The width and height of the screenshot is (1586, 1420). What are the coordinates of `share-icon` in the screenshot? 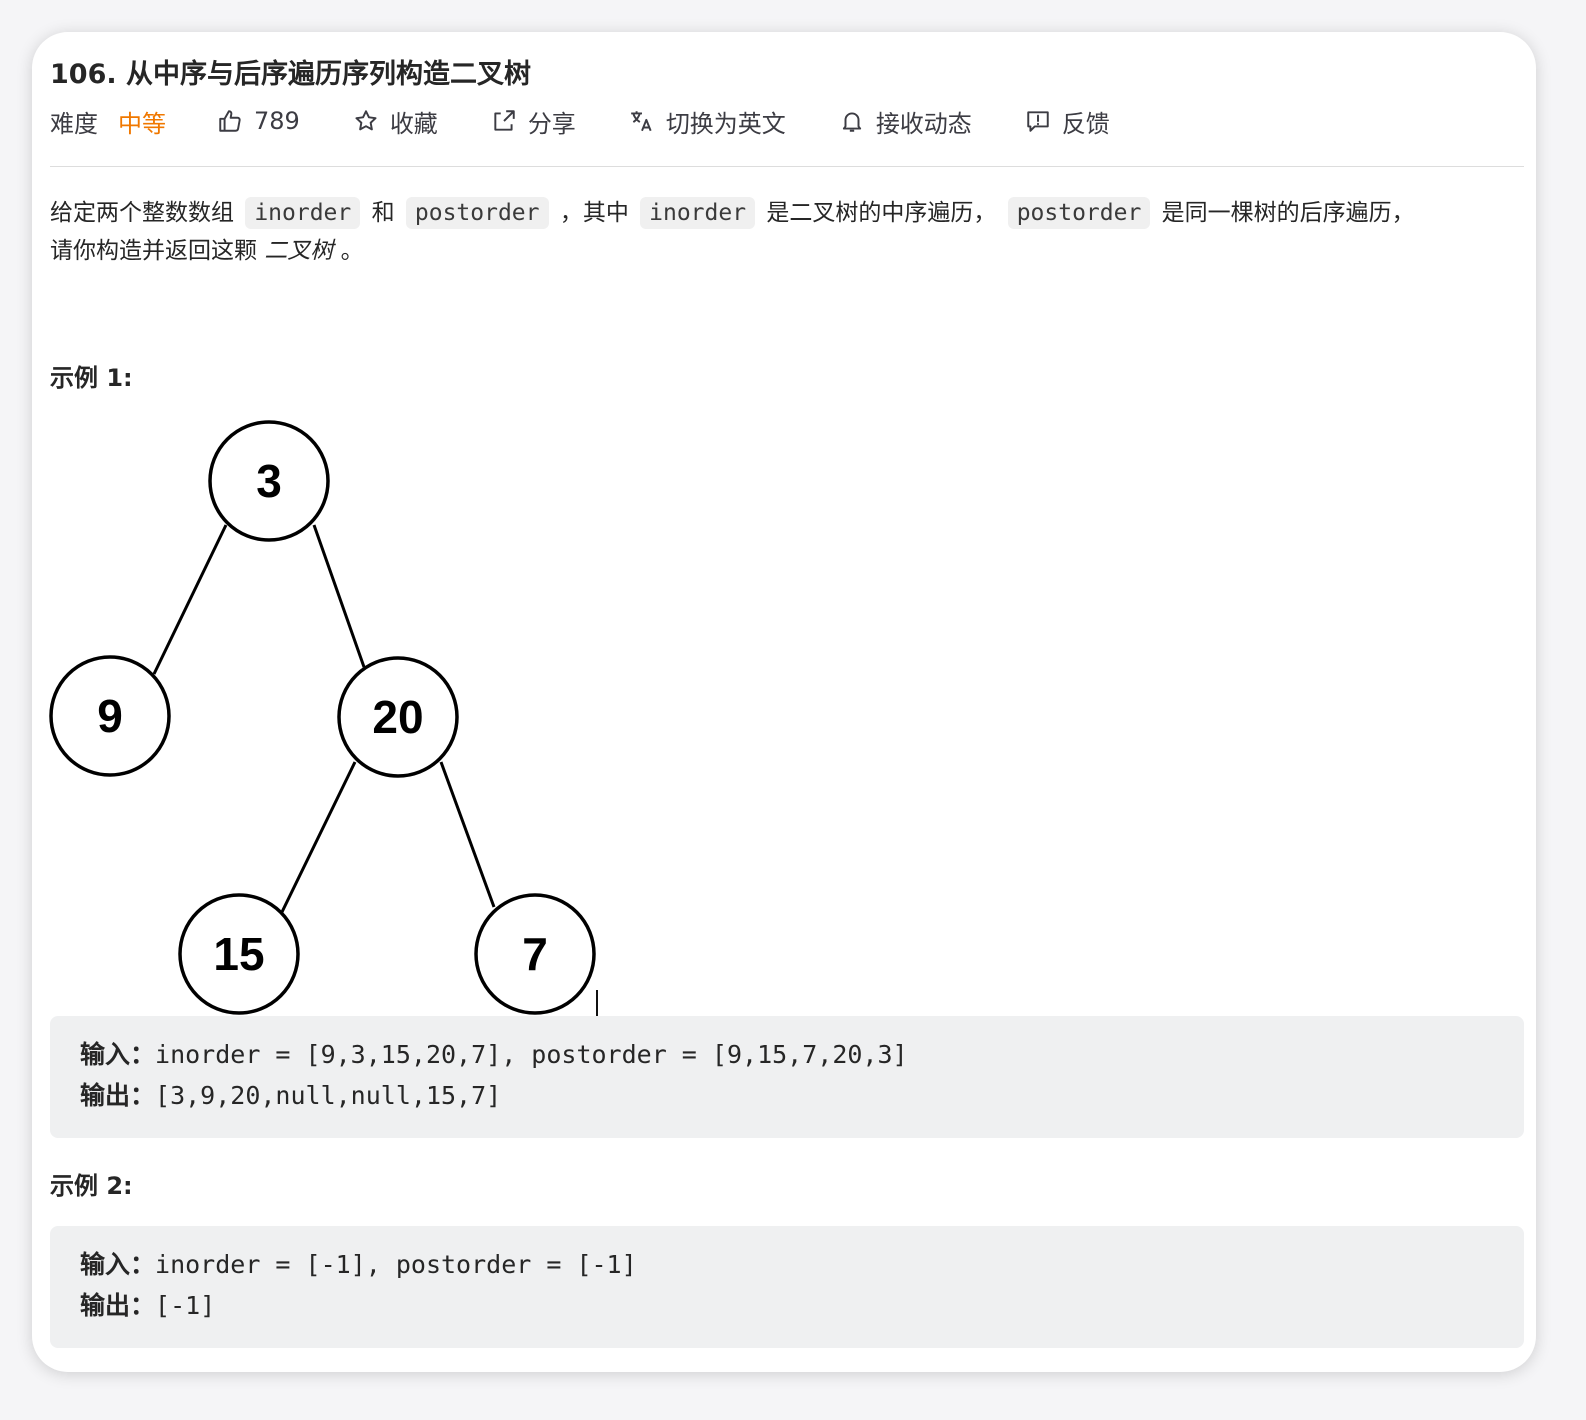 It's located at (504, 121).